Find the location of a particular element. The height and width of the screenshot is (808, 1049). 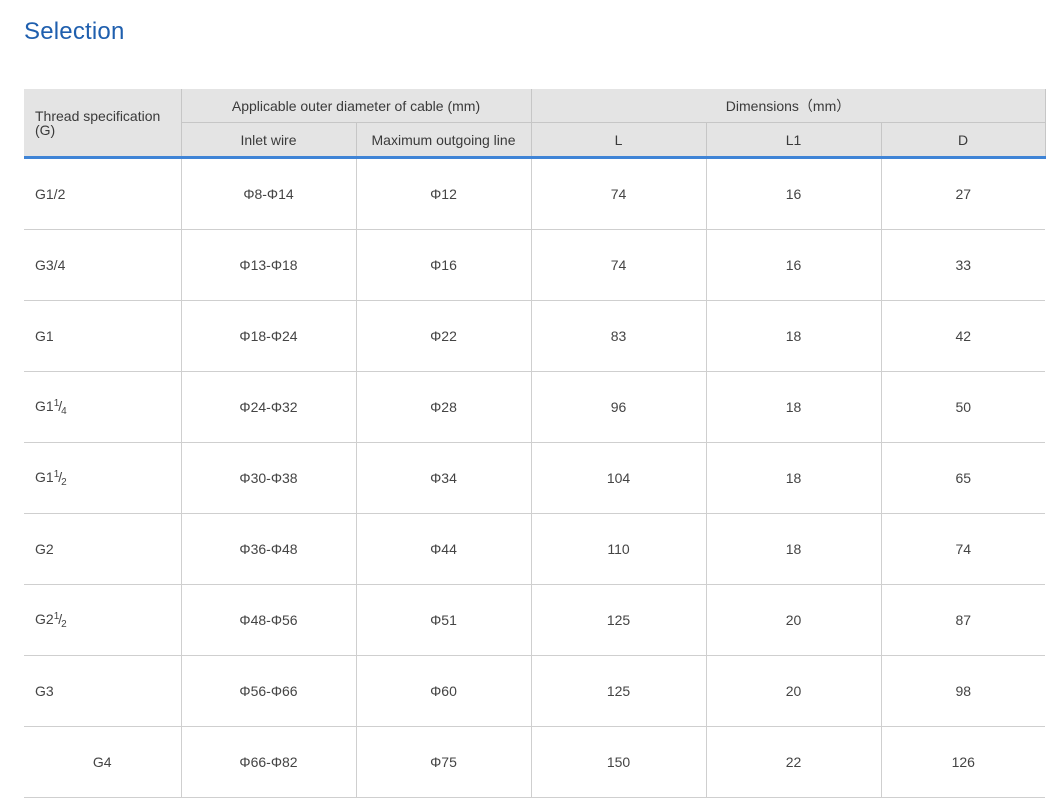

d-cell: 74 is located at coordinates (963, 549).